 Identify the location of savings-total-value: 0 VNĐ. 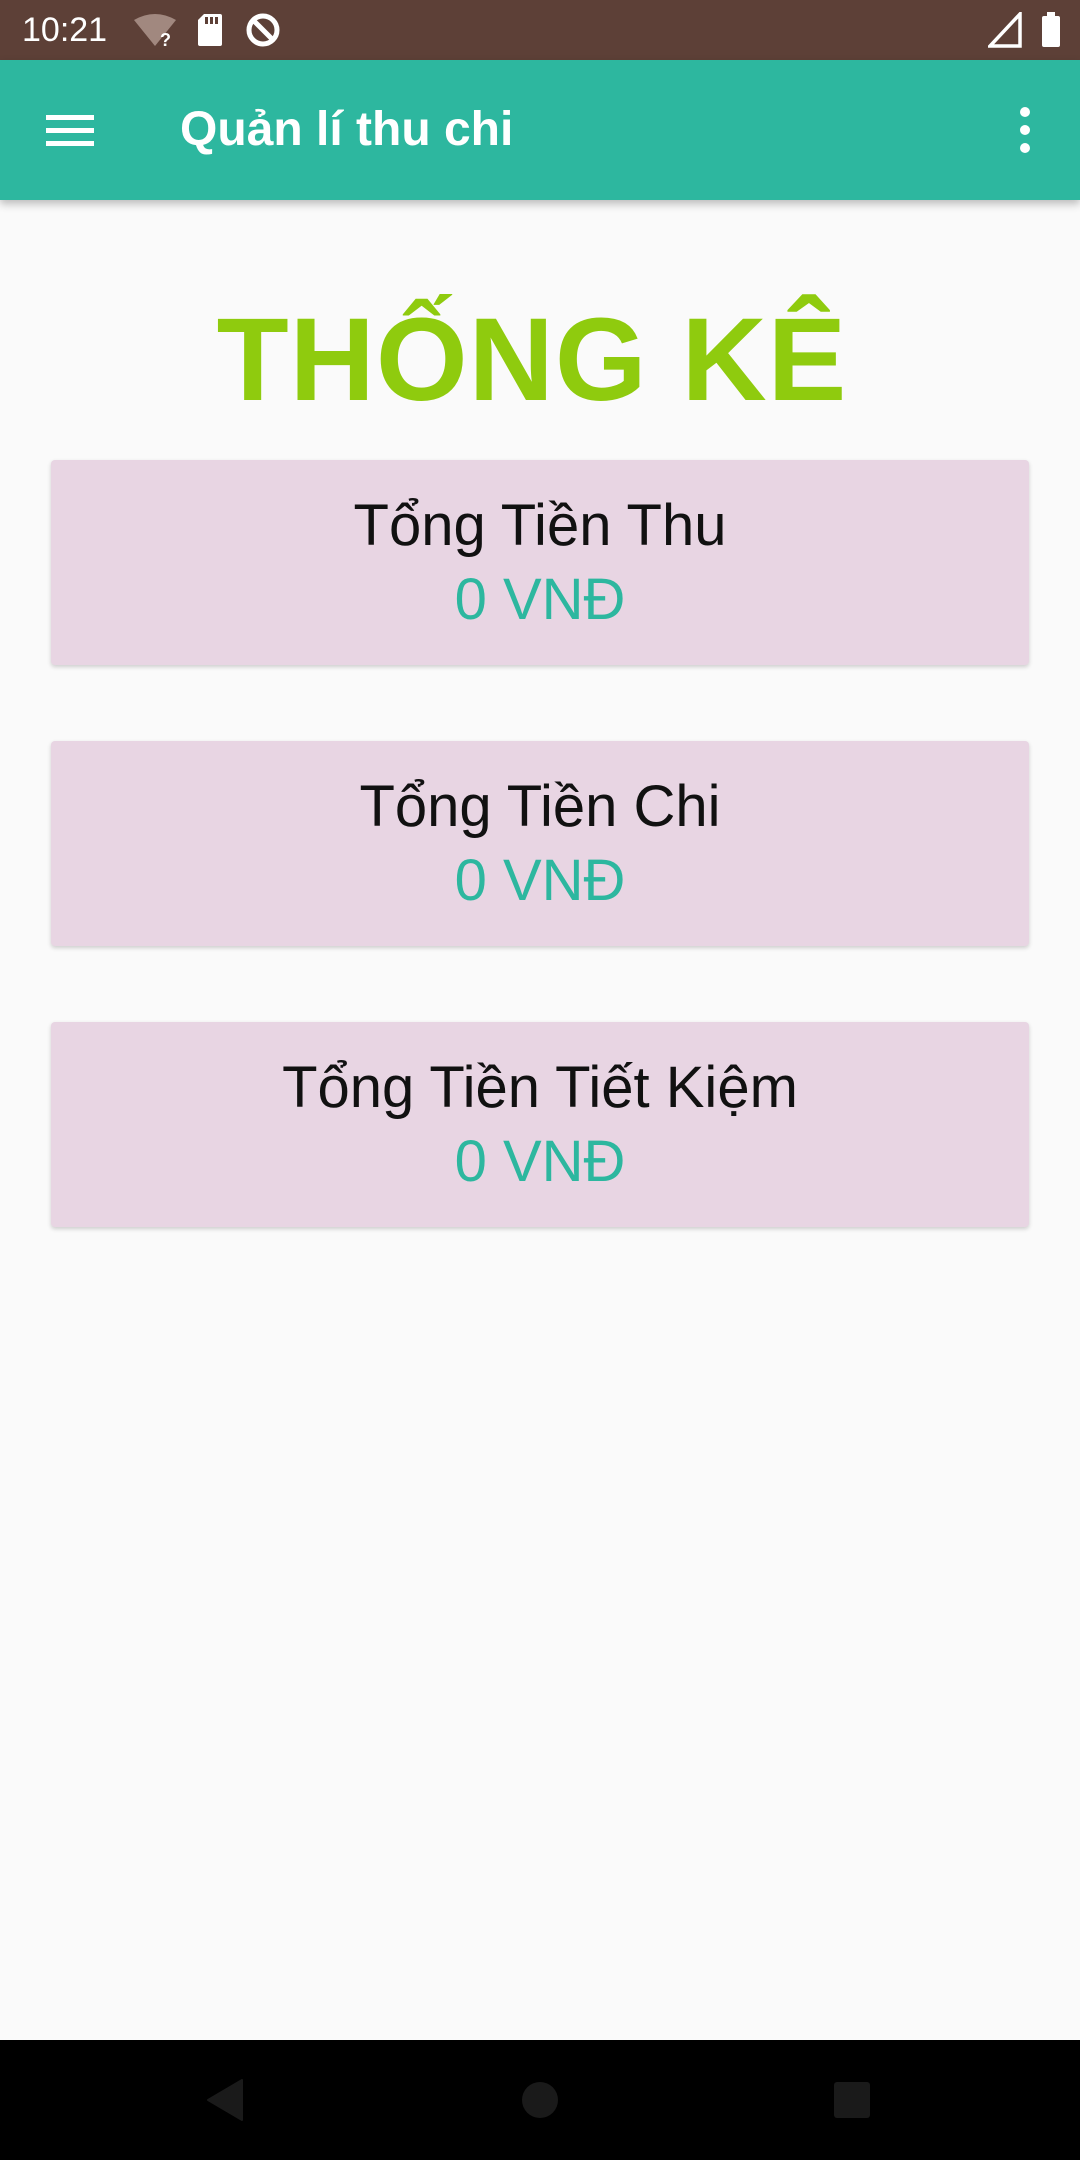
(540, 1161).